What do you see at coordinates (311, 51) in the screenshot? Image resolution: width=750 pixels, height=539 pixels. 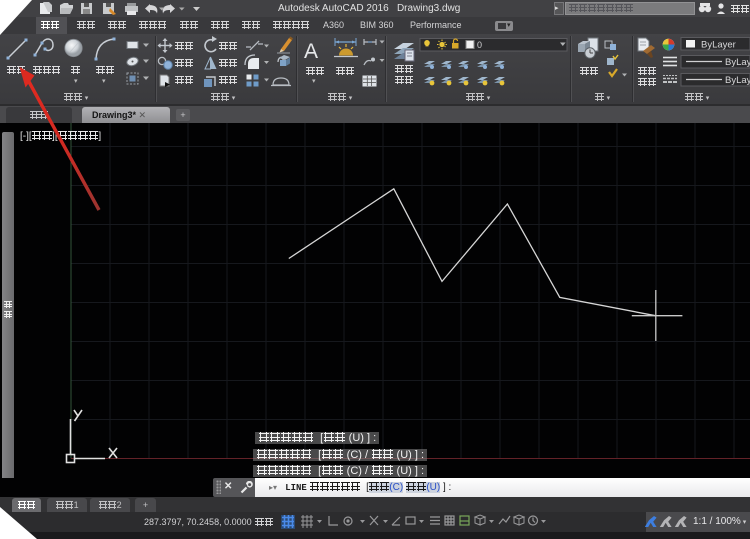 I see `svg-text: A` at bounding box center [311, 51].